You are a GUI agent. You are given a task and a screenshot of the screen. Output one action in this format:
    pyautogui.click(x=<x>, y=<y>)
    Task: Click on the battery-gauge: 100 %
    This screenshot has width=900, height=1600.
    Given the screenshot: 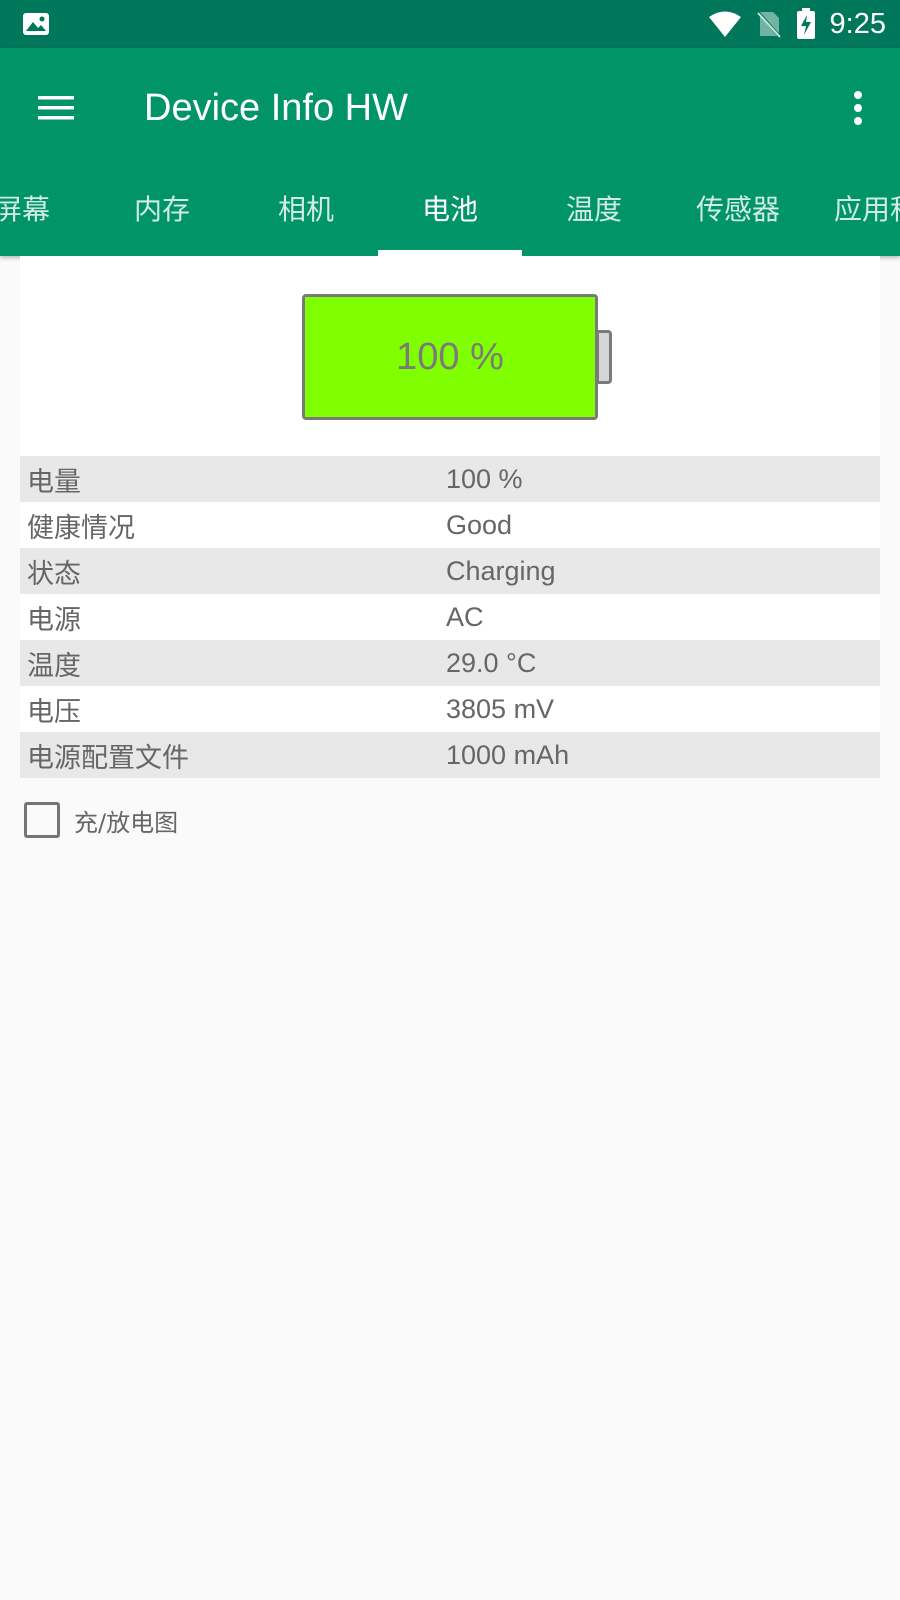 What is the action you would take?
    pyautogui.click(x=457, y=358)
    